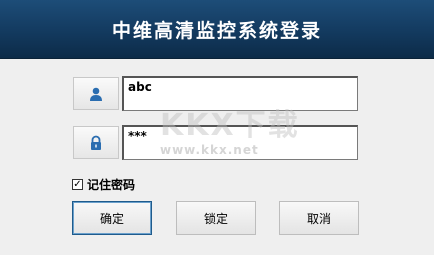 The image size is (434, 255). Describe the element at coordinates (319, 218) in the screenshot. I see `cancel-button: 取消` at that location.